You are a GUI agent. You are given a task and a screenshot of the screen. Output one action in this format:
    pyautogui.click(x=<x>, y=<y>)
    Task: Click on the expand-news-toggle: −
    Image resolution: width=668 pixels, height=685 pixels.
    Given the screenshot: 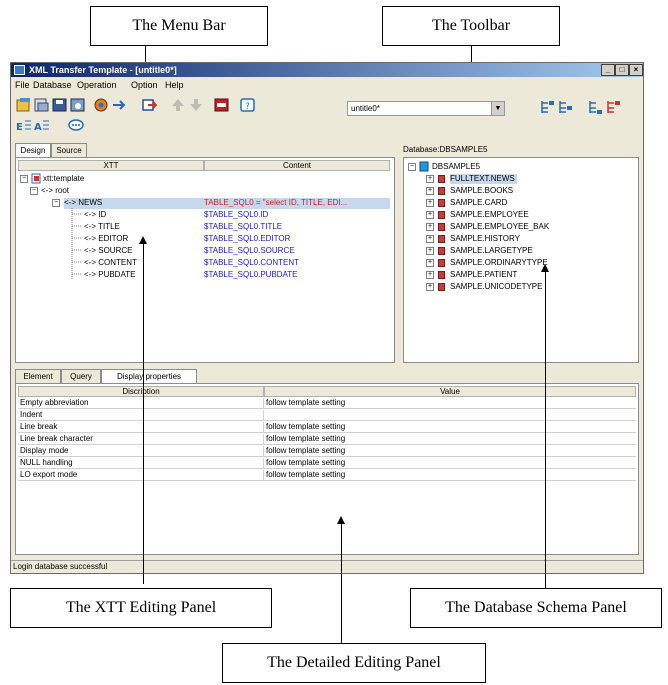 What is the action you would take?
    pyautogui.click(x=56, y=203)
    